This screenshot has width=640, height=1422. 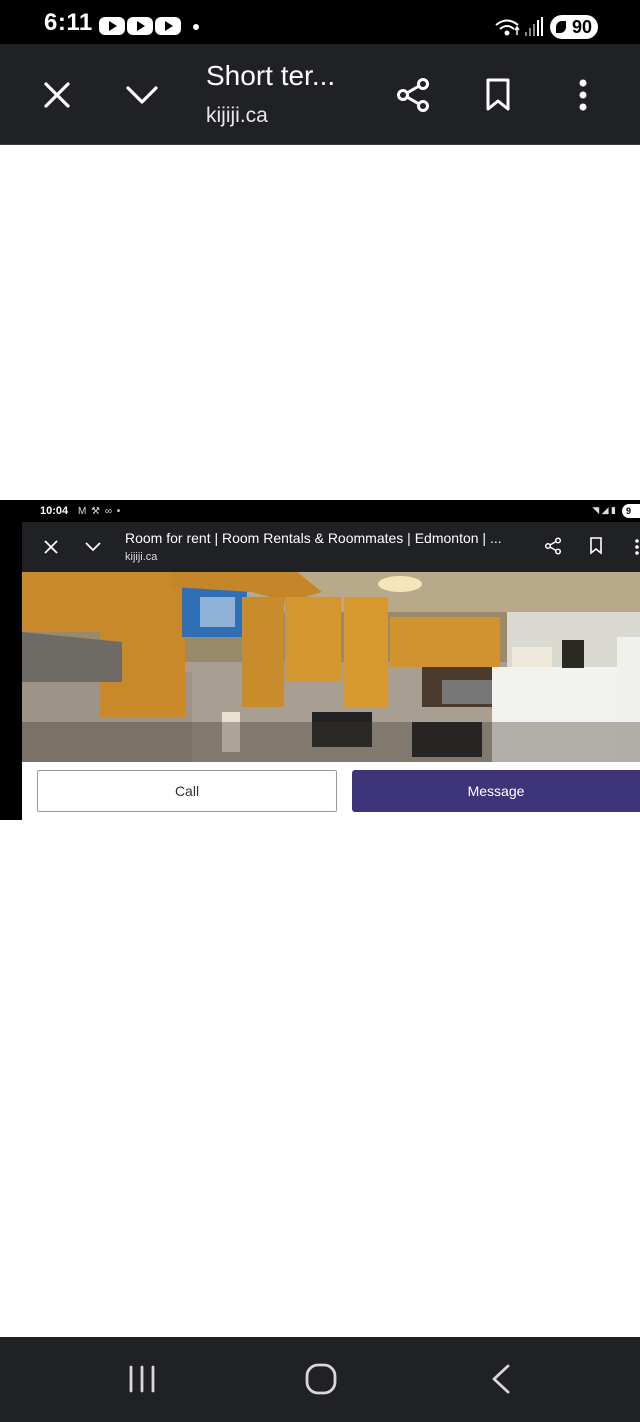 I want to click on signal-icon, so click(x=534, y=26).